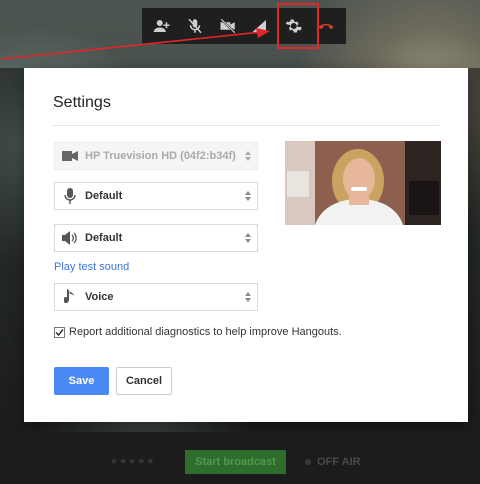  Describe the element at coordinates (70, 297) in the screenshot. I see `music-note-icon` at that location.